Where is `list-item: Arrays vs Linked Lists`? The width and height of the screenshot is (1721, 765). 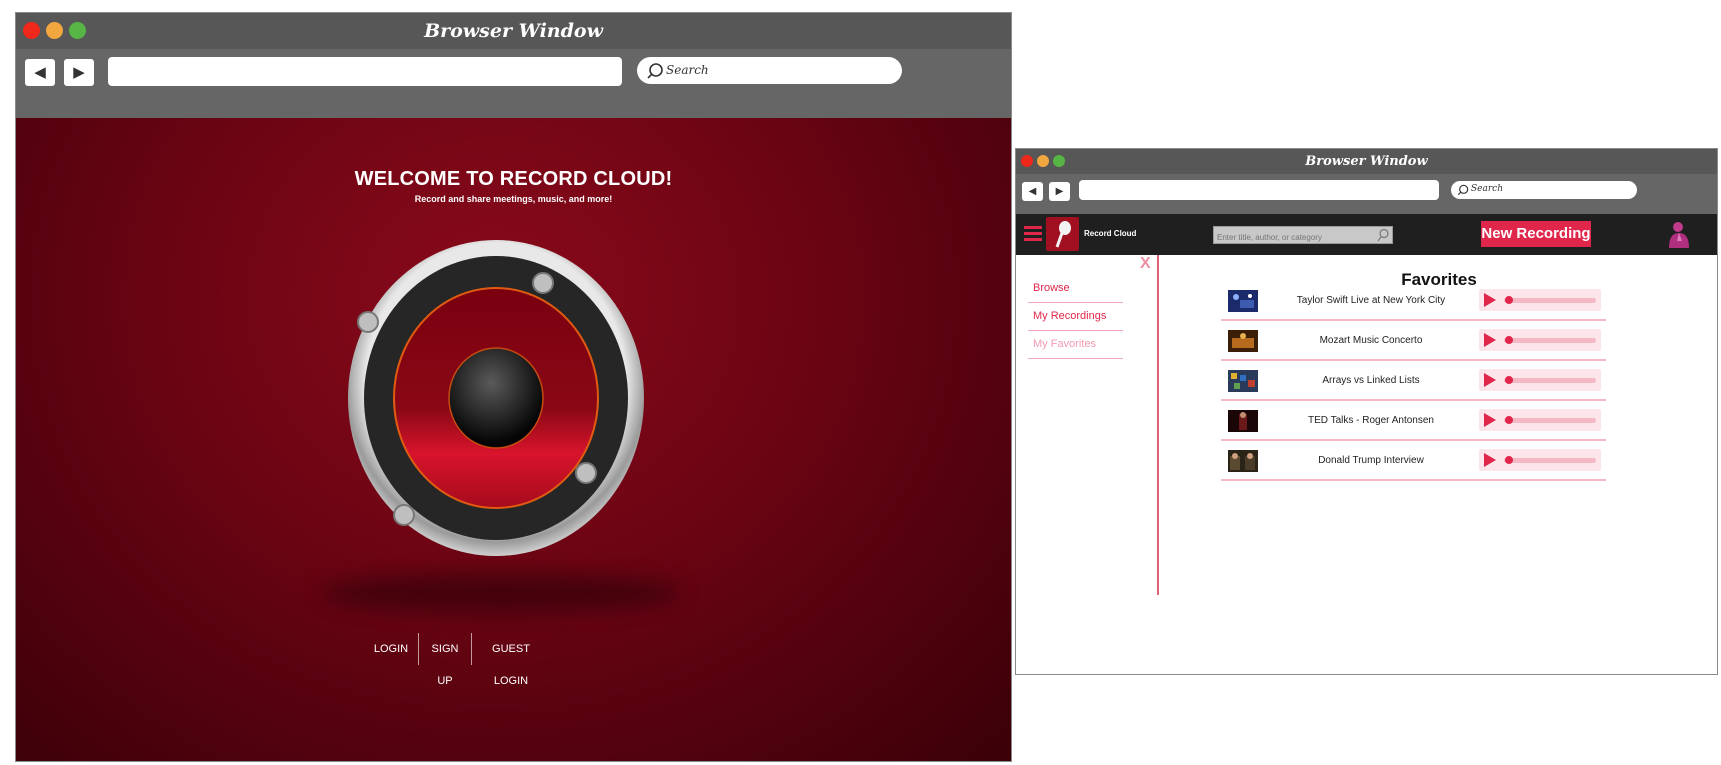 list-item: Arrays vs Linked Lists is located at coordinates (1413, 381).